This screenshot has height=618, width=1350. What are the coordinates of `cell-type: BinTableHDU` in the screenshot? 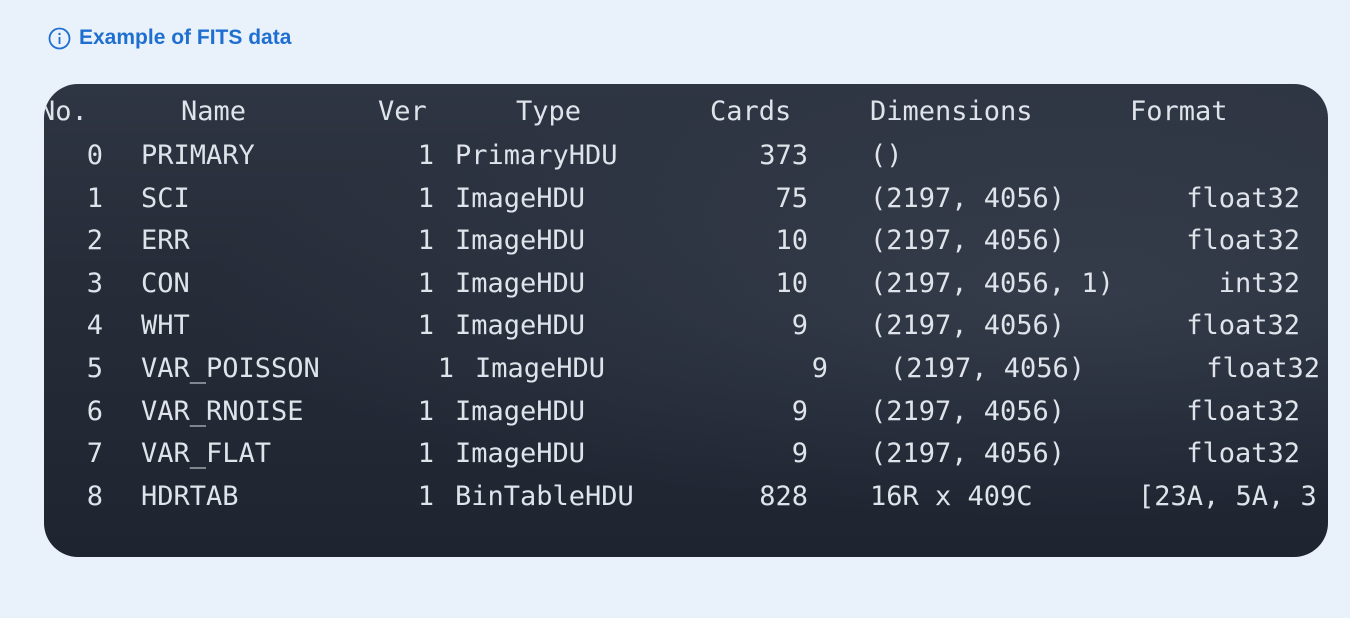 It's located at (544, 496).